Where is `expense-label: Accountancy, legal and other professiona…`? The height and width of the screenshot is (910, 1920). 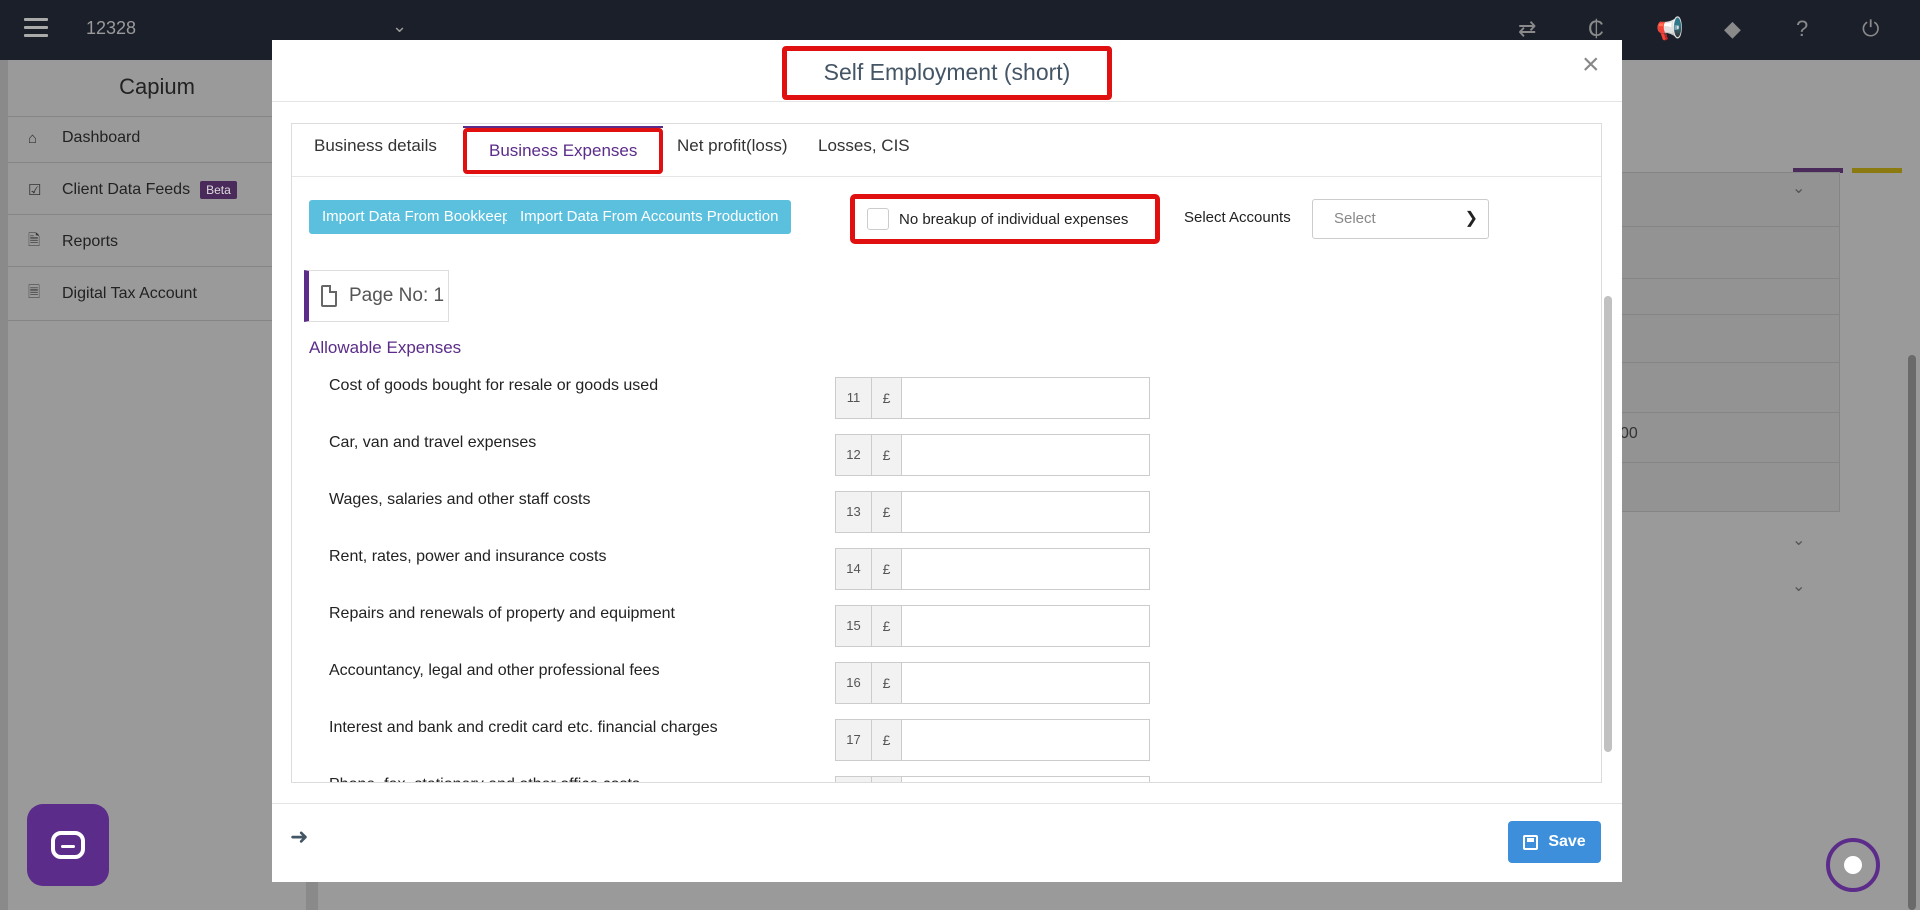 expense-label: Accountancy, legal and other professiona… is located at coordinates (494, 670).